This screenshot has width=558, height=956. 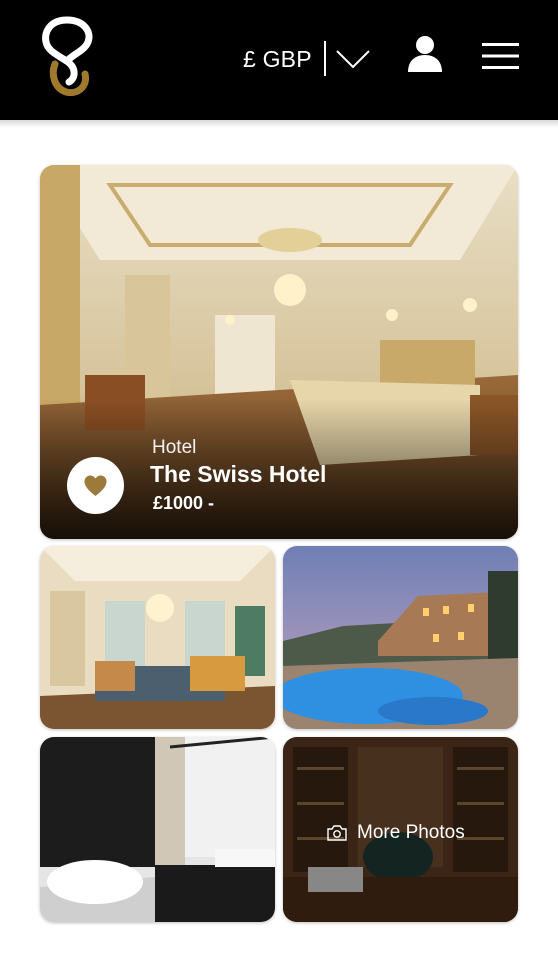 What do you see at coordinates (184, 503) in the screenshot?
I see `listing-price: £1000 -` at bounding box center [184, 503].